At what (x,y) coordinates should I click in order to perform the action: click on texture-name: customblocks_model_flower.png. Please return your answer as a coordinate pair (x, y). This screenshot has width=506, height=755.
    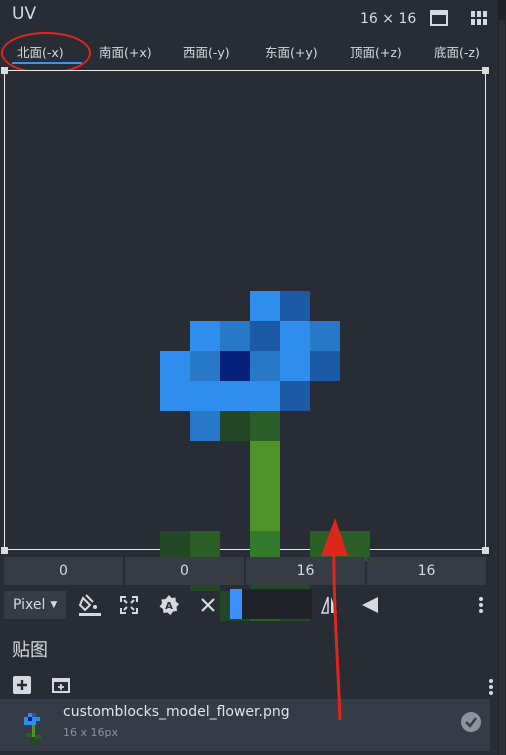
    Looking at the image, I should click on (176, 712).